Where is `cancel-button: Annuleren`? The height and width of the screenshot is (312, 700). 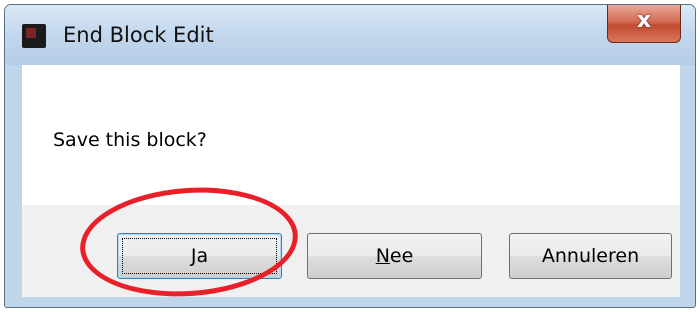 cancel-button: Annuleren is located at coordinates (590, 256).